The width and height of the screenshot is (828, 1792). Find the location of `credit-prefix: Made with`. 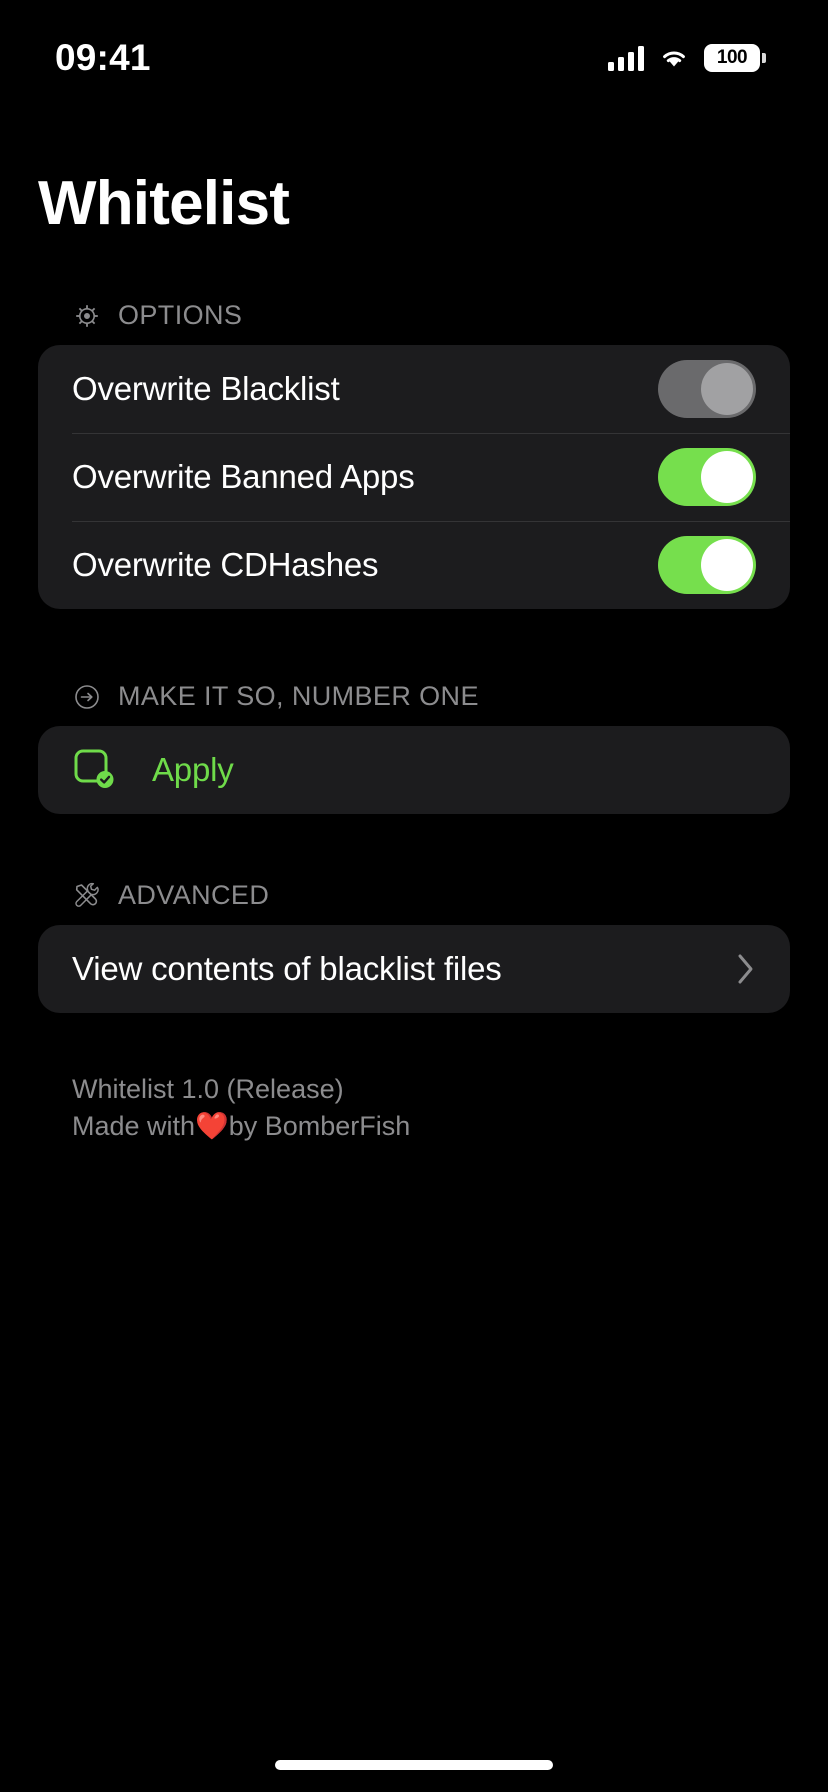

credit-prefix: Made with is located at coordinates (134, 1126).